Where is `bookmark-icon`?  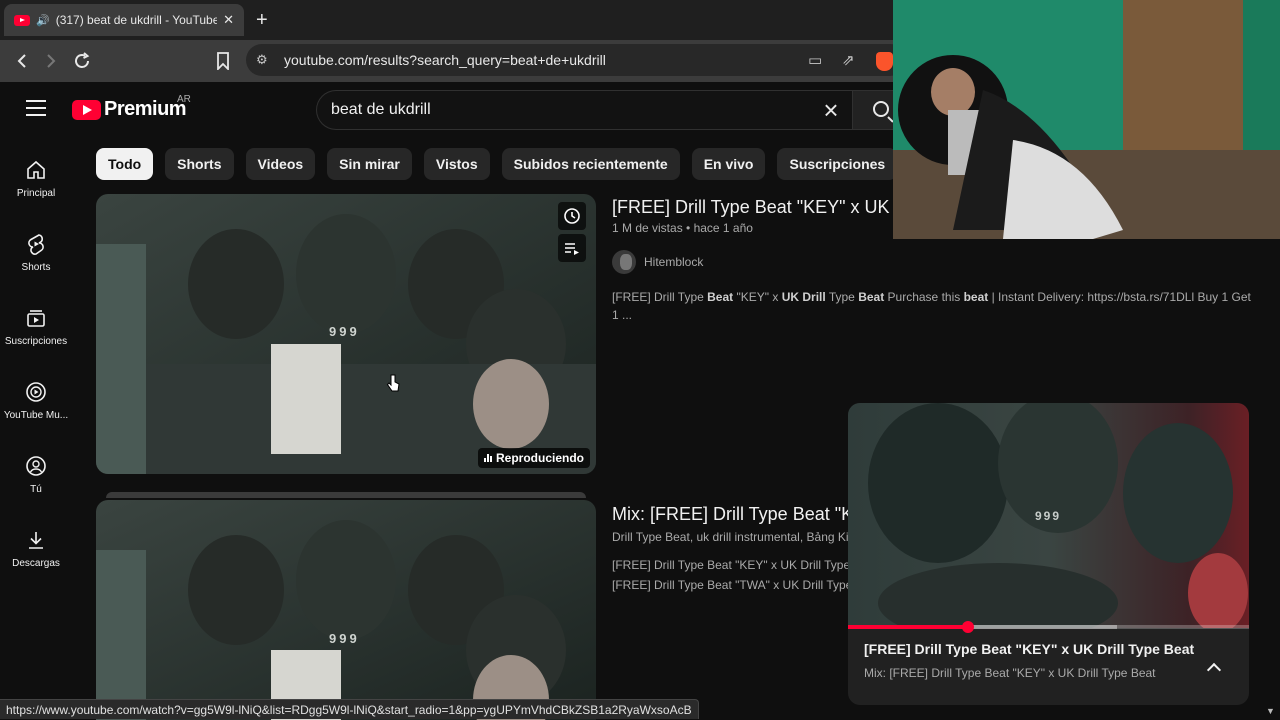 bookmark-icon is located at coordinates (223, 61).